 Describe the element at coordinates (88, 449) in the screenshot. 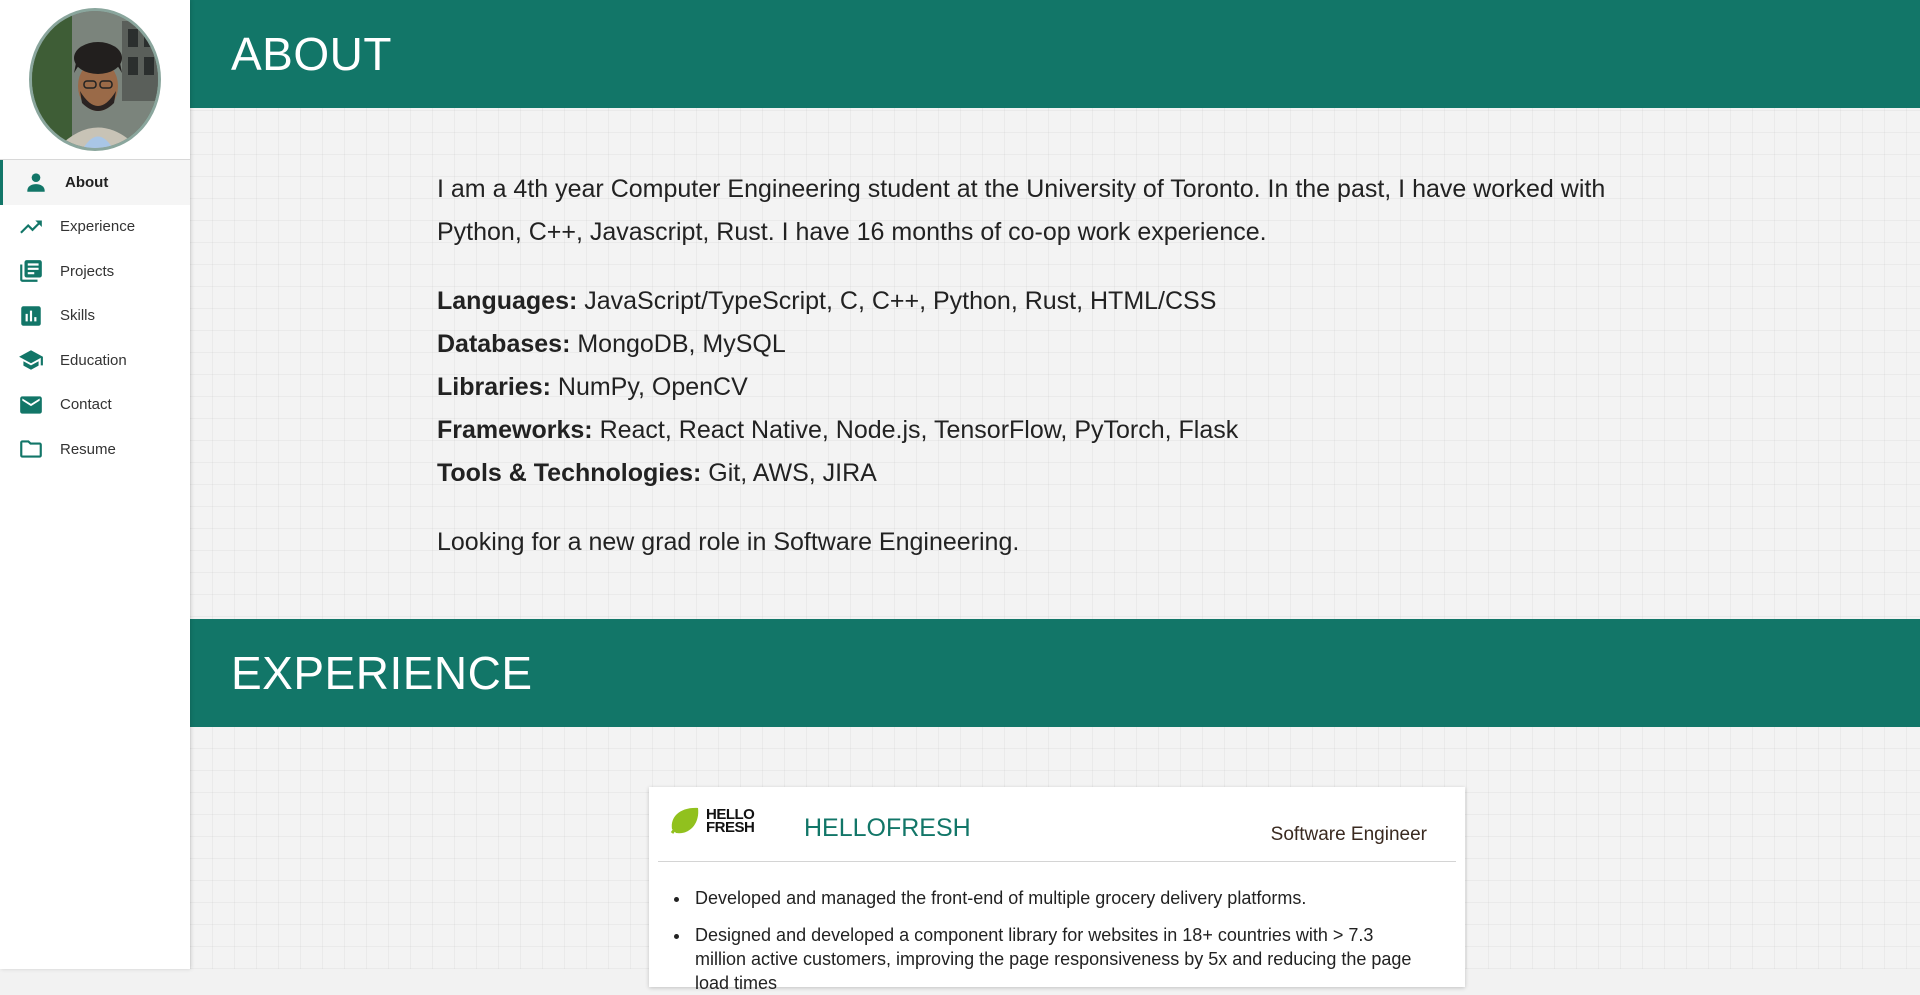

I see `sidebar-item-label: Resume` at that location.